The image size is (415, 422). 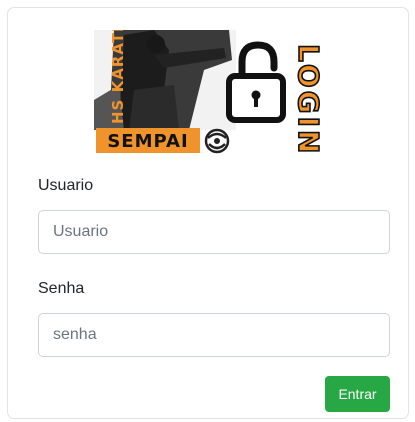 I want to click on username-label: Usuario, so click(x=66, y=185).